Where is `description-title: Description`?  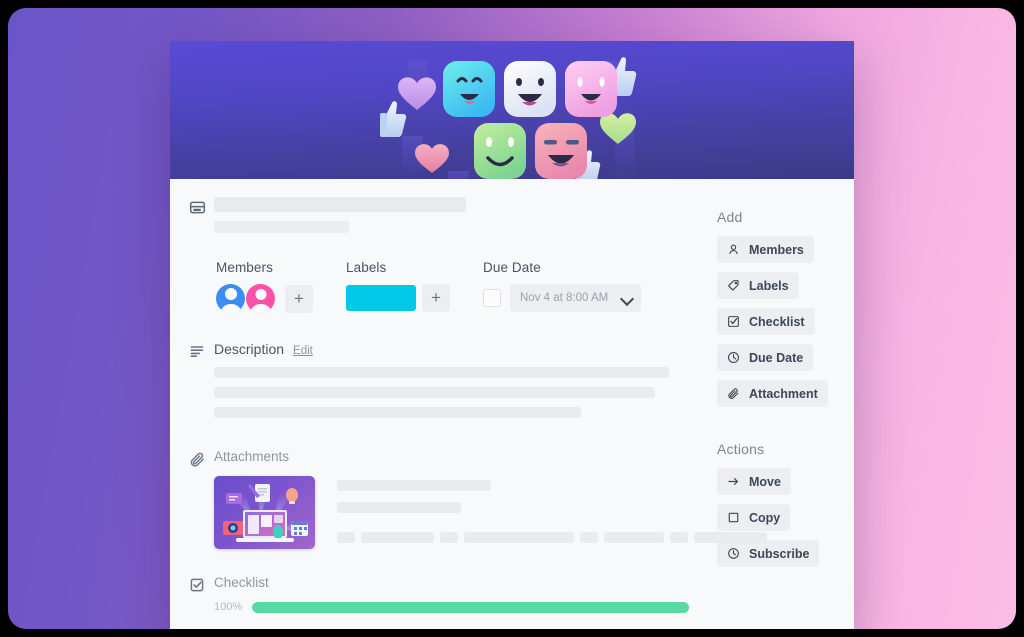
description-title: Description is located at coordinates (249, 349).